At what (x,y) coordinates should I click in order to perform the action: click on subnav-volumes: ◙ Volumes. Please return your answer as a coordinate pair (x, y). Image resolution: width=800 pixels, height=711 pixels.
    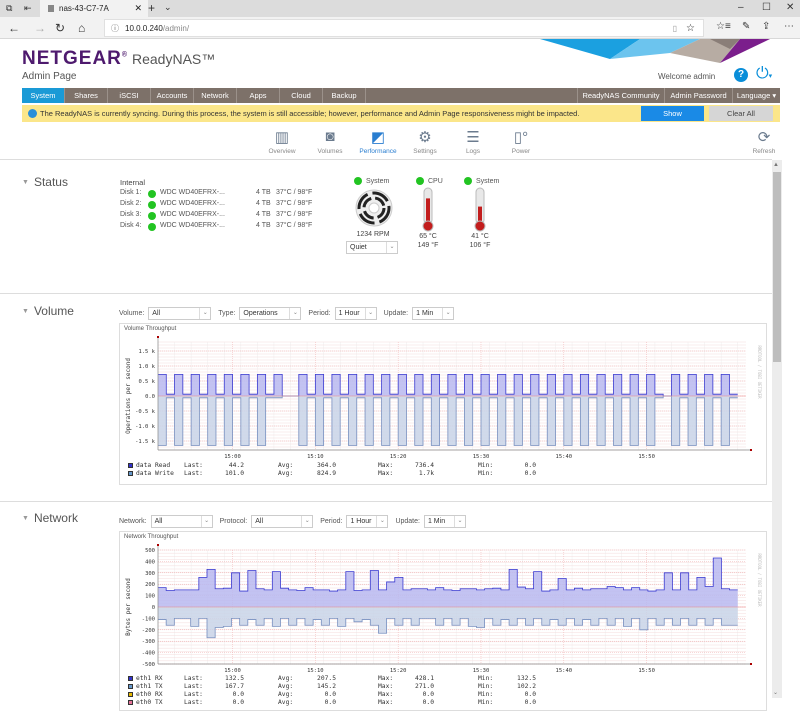
    Looking at the image, I should click on (330, 141).